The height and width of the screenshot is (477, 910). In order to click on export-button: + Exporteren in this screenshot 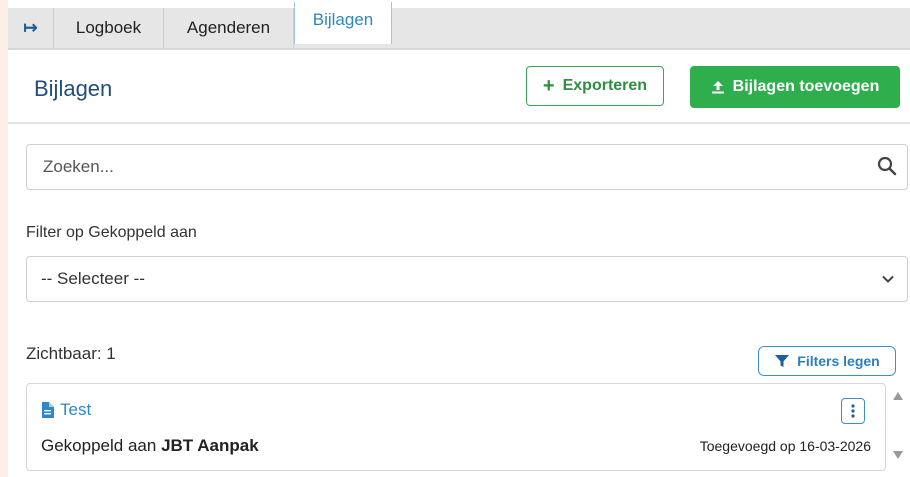, I will do `click(595, 86)`.